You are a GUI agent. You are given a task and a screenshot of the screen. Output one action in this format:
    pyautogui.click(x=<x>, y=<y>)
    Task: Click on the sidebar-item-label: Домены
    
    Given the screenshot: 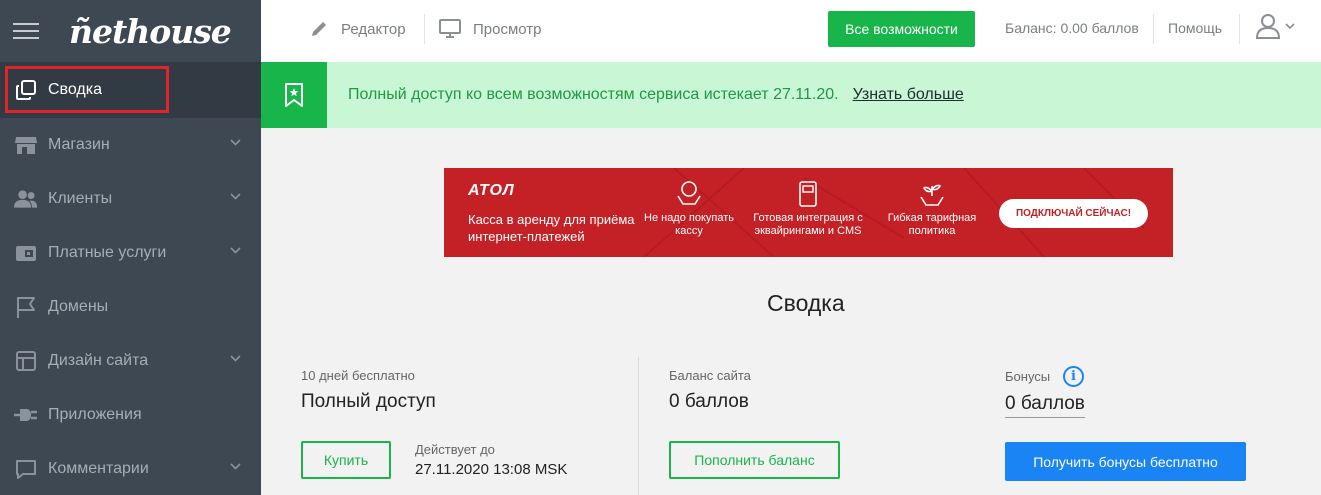 What is the action you would take?
    pyautogui.click(x=78, y=306)
    